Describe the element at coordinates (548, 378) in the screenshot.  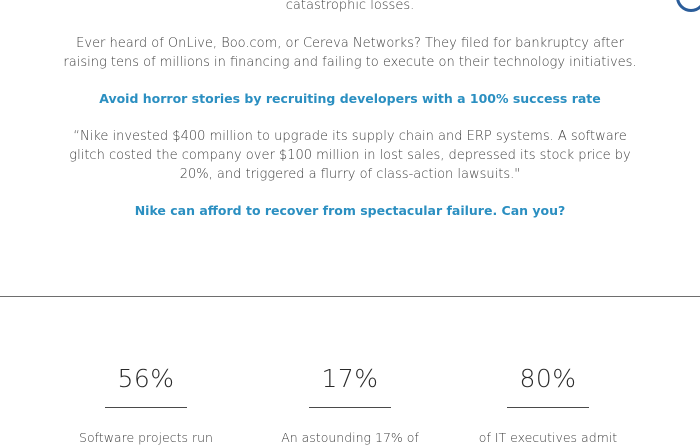
I see `stat-value: 80%` at that location.